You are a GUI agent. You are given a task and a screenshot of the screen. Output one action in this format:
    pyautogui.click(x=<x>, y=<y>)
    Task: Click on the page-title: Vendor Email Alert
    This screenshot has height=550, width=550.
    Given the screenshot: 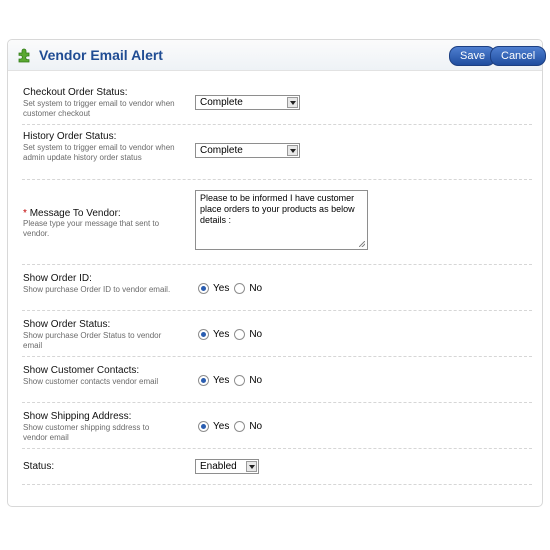 What is the action you would take?
    pyautogui.click(x=101, y=55)
    